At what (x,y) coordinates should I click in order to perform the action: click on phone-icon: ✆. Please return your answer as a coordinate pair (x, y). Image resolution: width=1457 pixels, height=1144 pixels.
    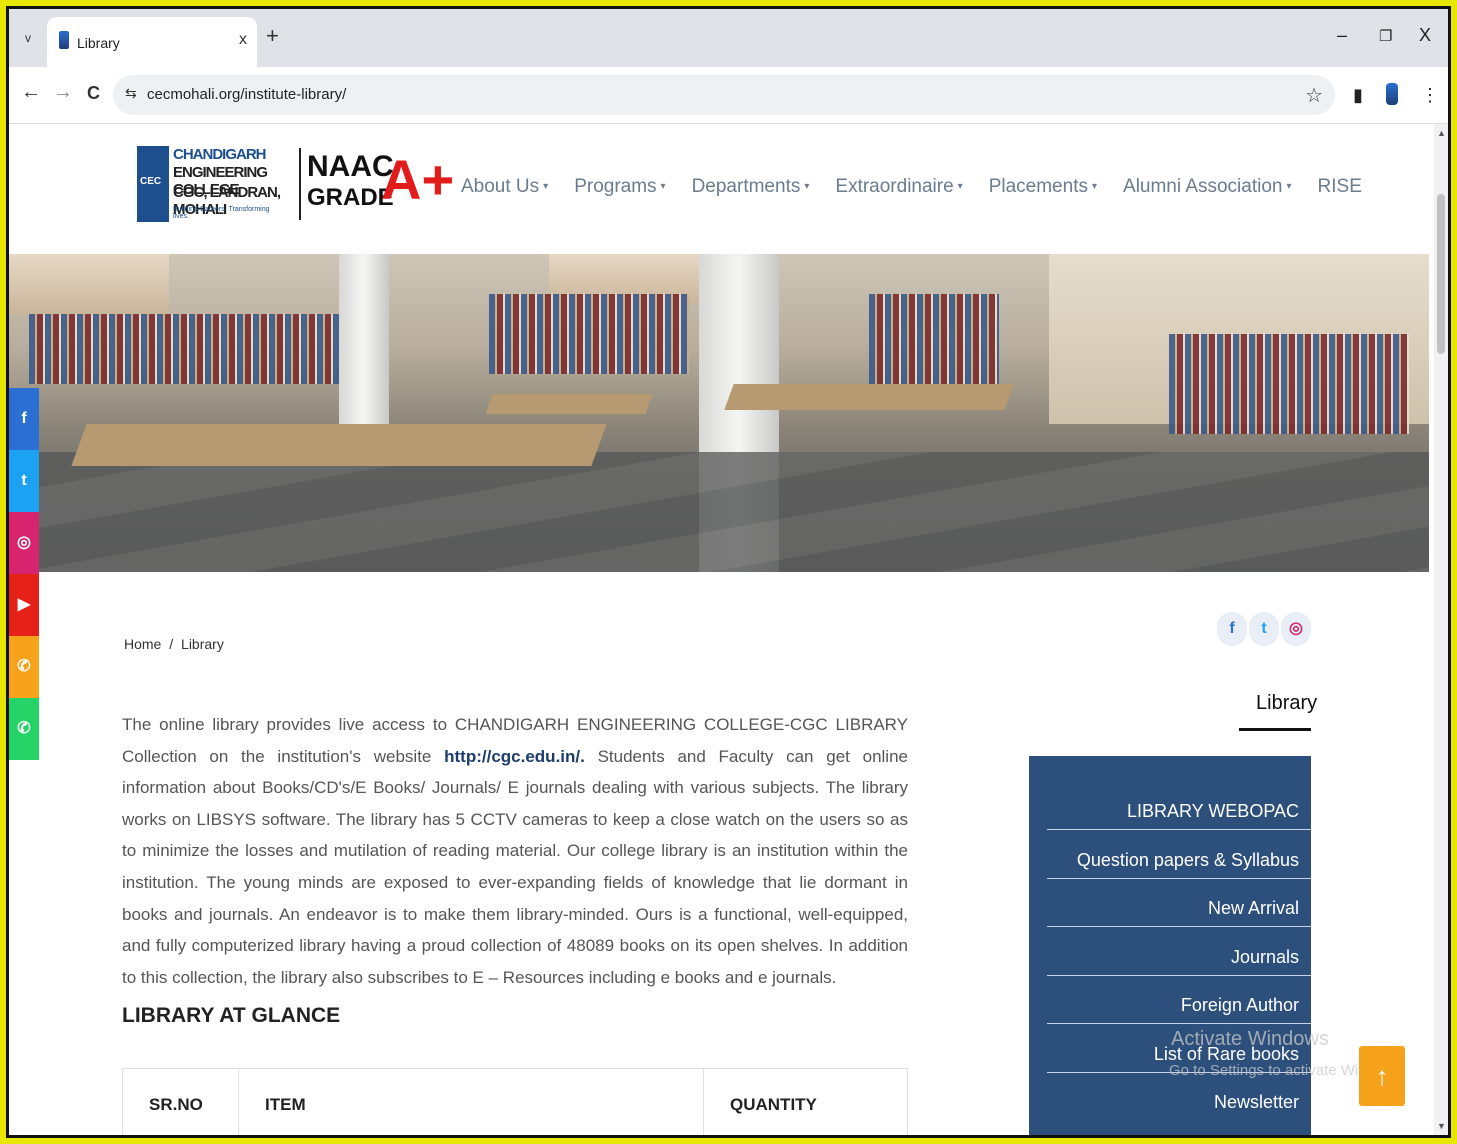
    Looking at the image, I should click on (24, 667).